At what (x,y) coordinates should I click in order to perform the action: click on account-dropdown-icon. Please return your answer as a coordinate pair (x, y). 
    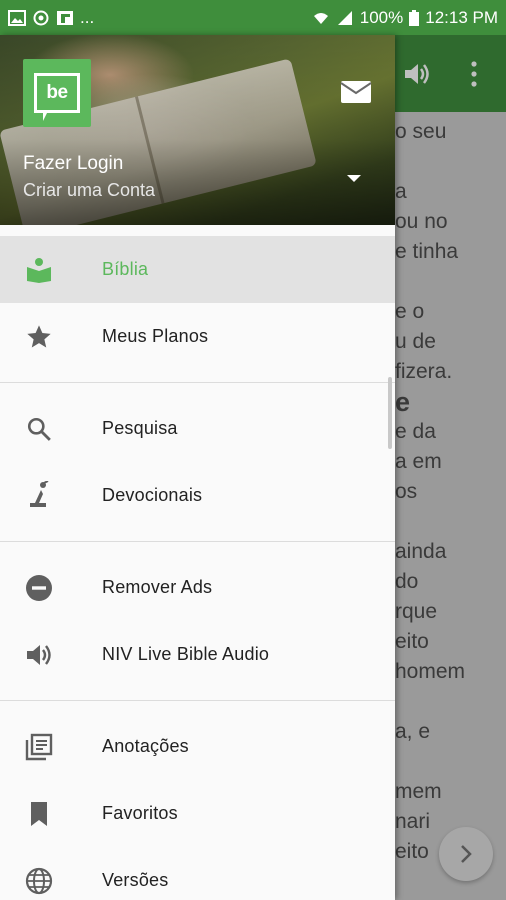
    Looking at the image, I should click on (354, 178).